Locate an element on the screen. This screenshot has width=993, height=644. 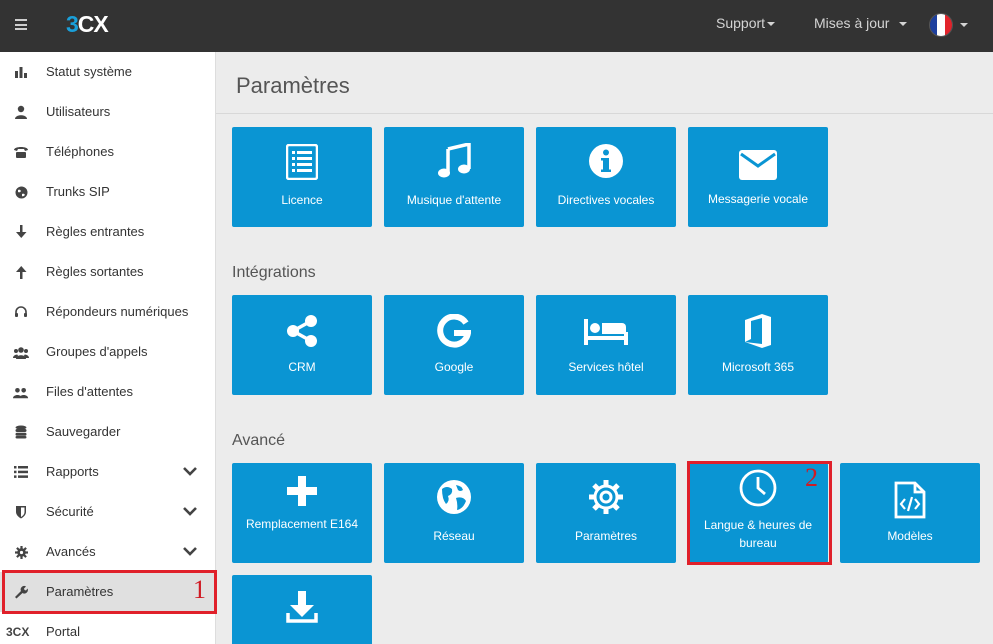
sidebar-item-label: Téléphones is located at coordinates (80, 151).